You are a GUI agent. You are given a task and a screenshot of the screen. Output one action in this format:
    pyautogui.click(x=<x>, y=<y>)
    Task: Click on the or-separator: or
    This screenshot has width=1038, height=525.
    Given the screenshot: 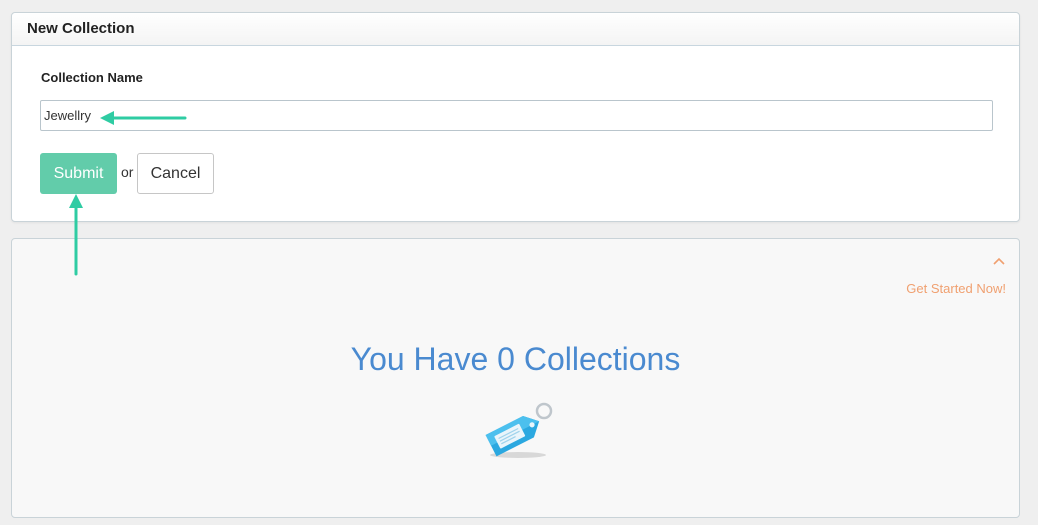 What is the action you would take?
    pyautogui.click(x=127, y=172)
    